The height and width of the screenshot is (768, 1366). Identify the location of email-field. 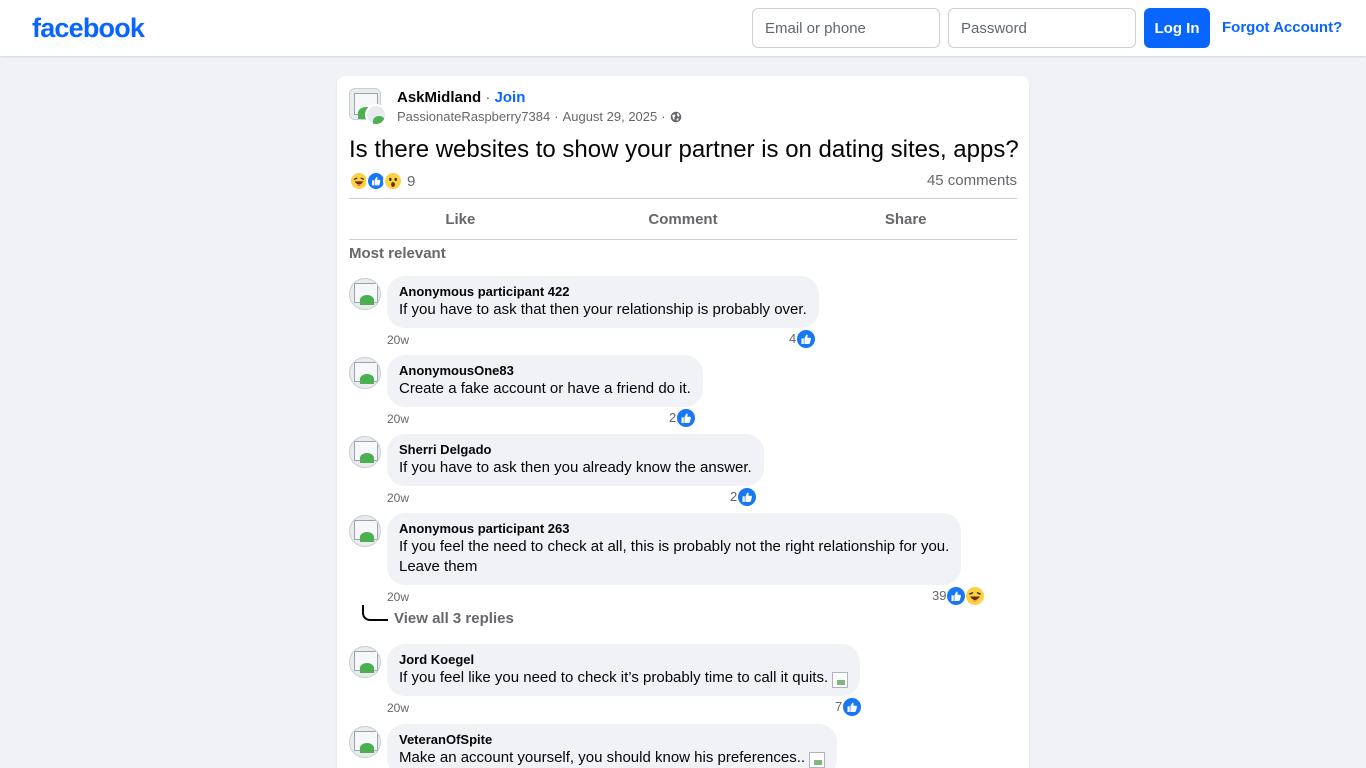
(846, 28).